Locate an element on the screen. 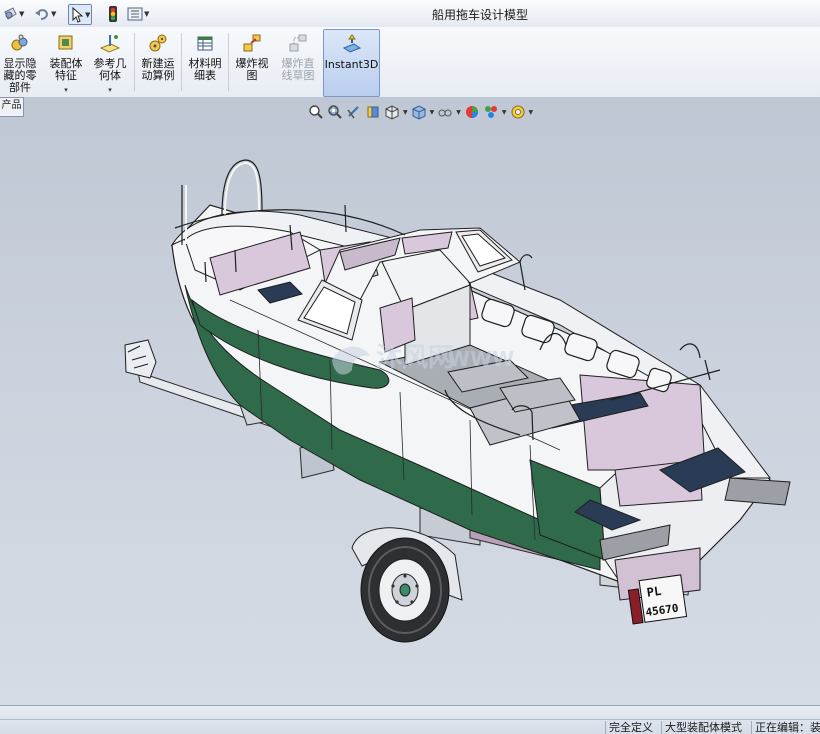 Image resolution: width=820 pixels, height=734 pixels. new-document-icon is located at coordinates (10, 14).